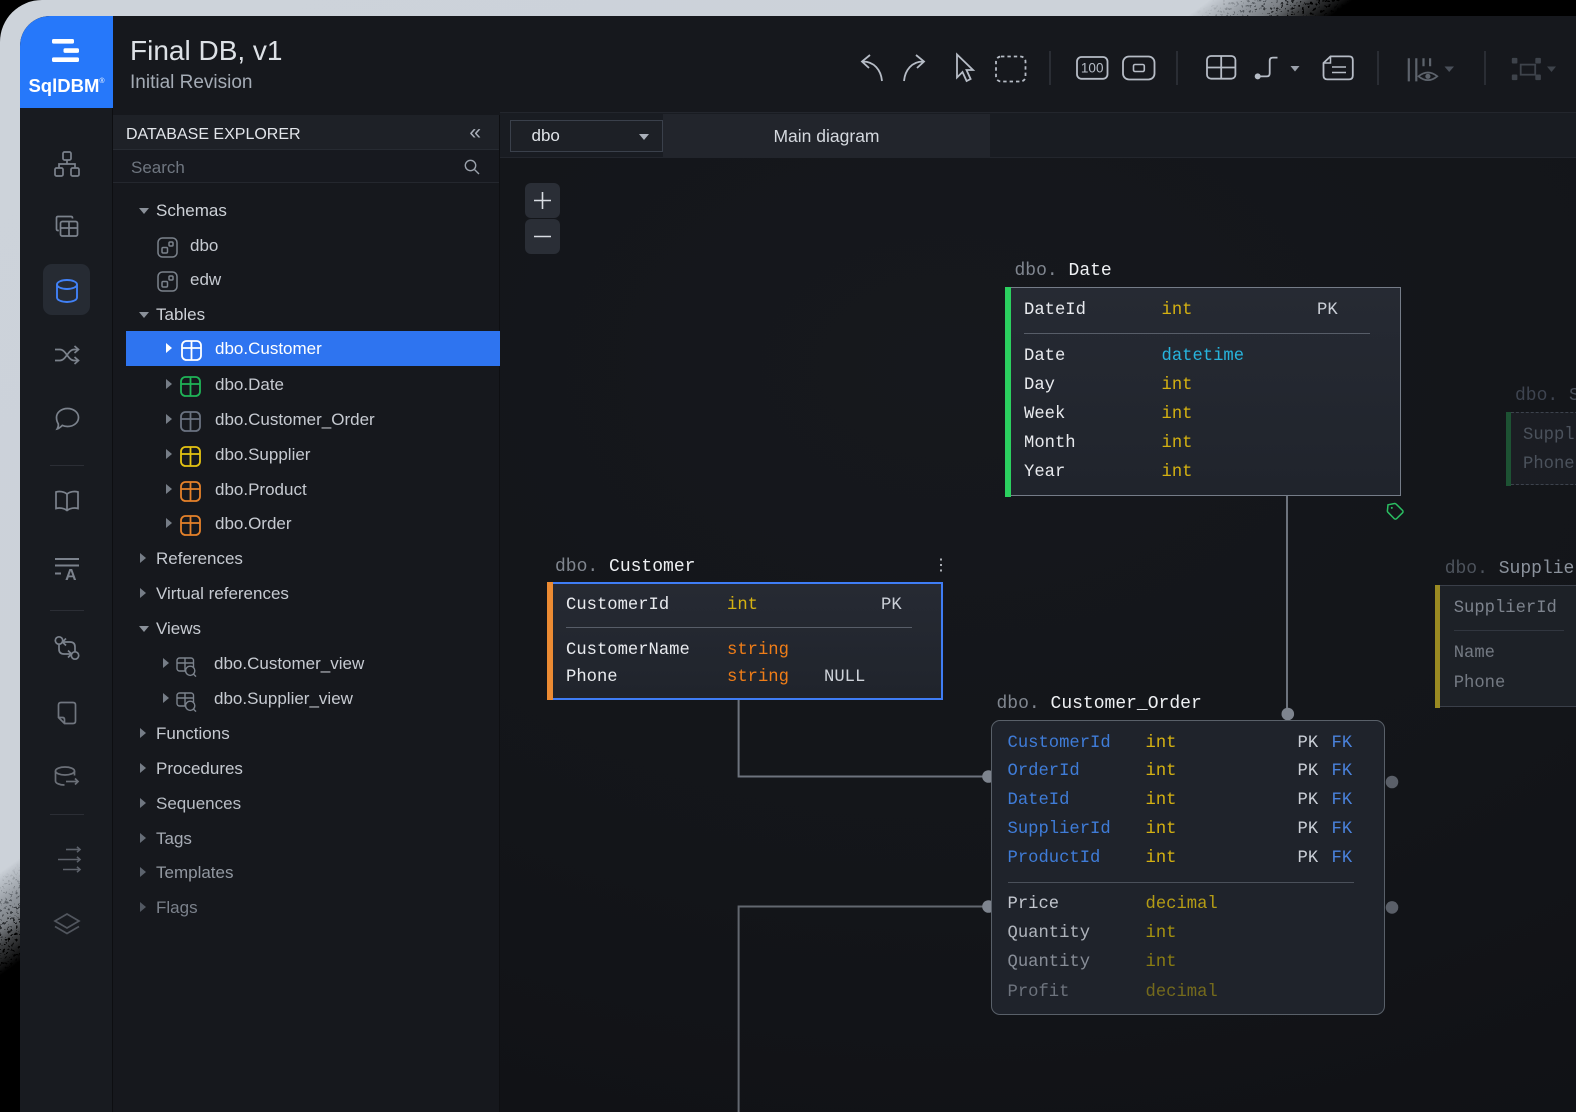  I want to click on svg-text: A, so click(71, 575).